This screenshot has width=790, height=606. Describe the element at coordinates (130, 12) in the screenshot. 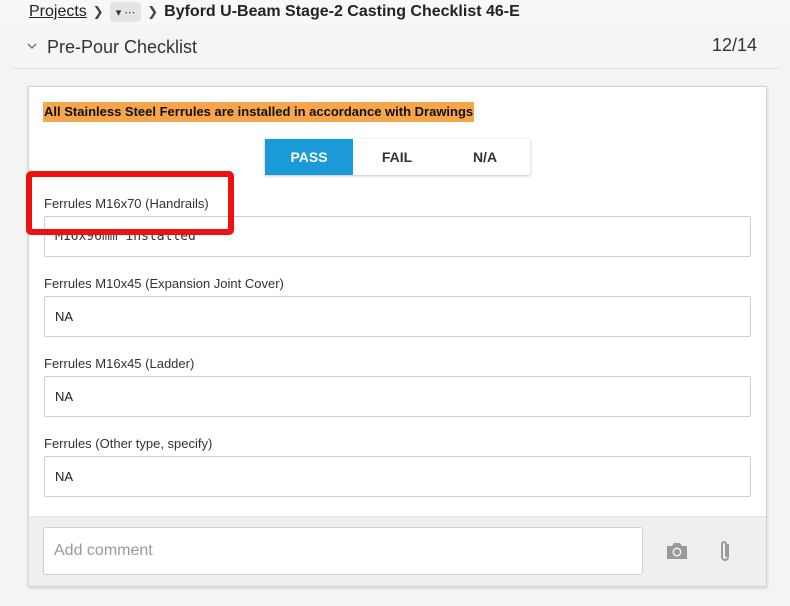

I see `ellipsis-icon: ⋯` at that location.